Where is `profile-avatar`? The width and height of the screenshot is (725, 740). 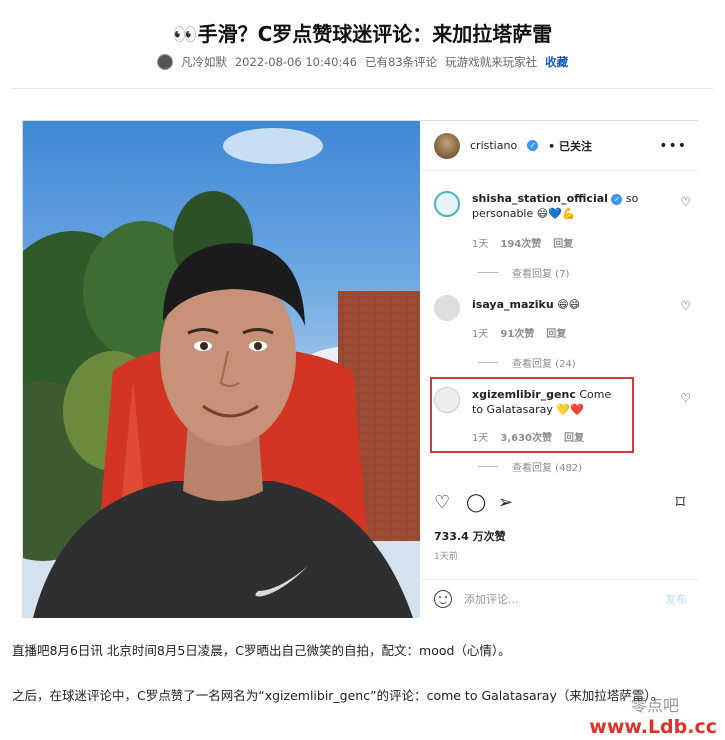 profile-avatar is located at coordinates (447, 145).